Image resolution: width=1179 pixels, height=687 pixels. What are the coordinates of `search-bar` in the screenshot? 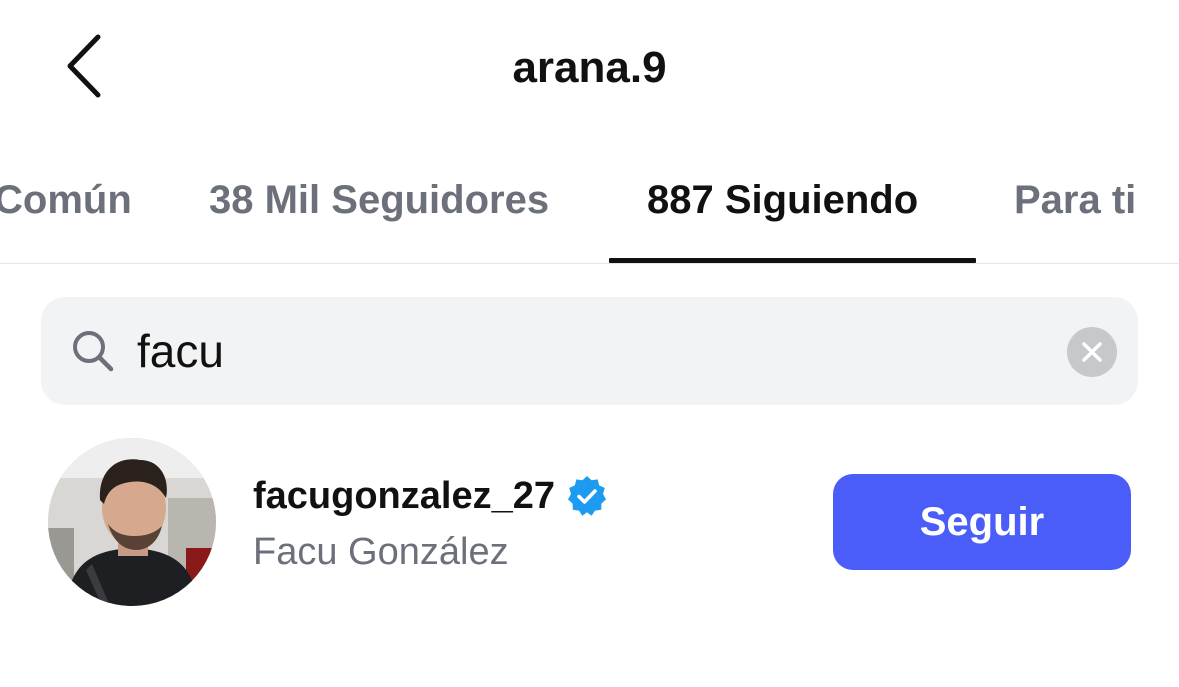 It's located at (589, 351).